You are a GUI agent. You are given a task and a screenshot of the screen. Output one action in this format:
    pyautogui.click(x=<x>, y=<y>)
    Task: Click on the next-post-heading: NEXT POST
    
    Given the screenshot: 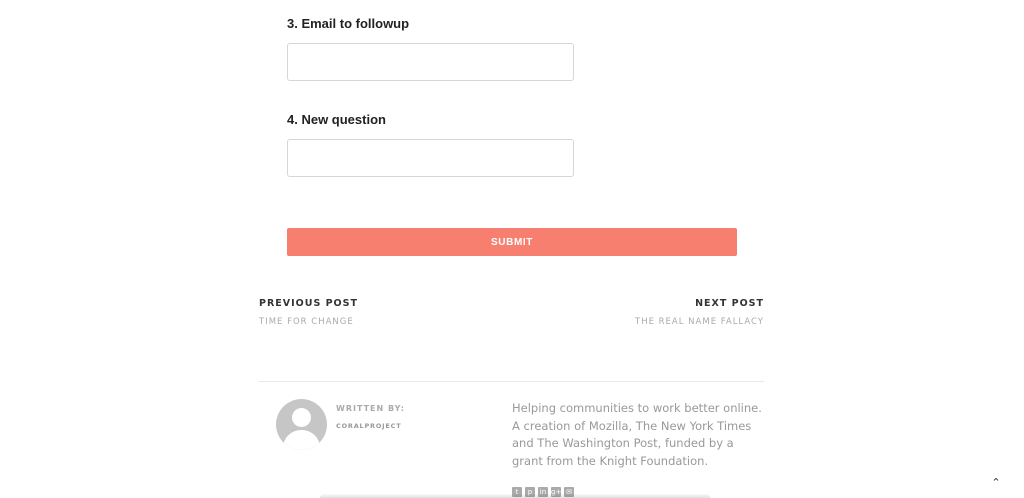 What is the action you would take?
    pyautogui.click(x=729, y=303)
    